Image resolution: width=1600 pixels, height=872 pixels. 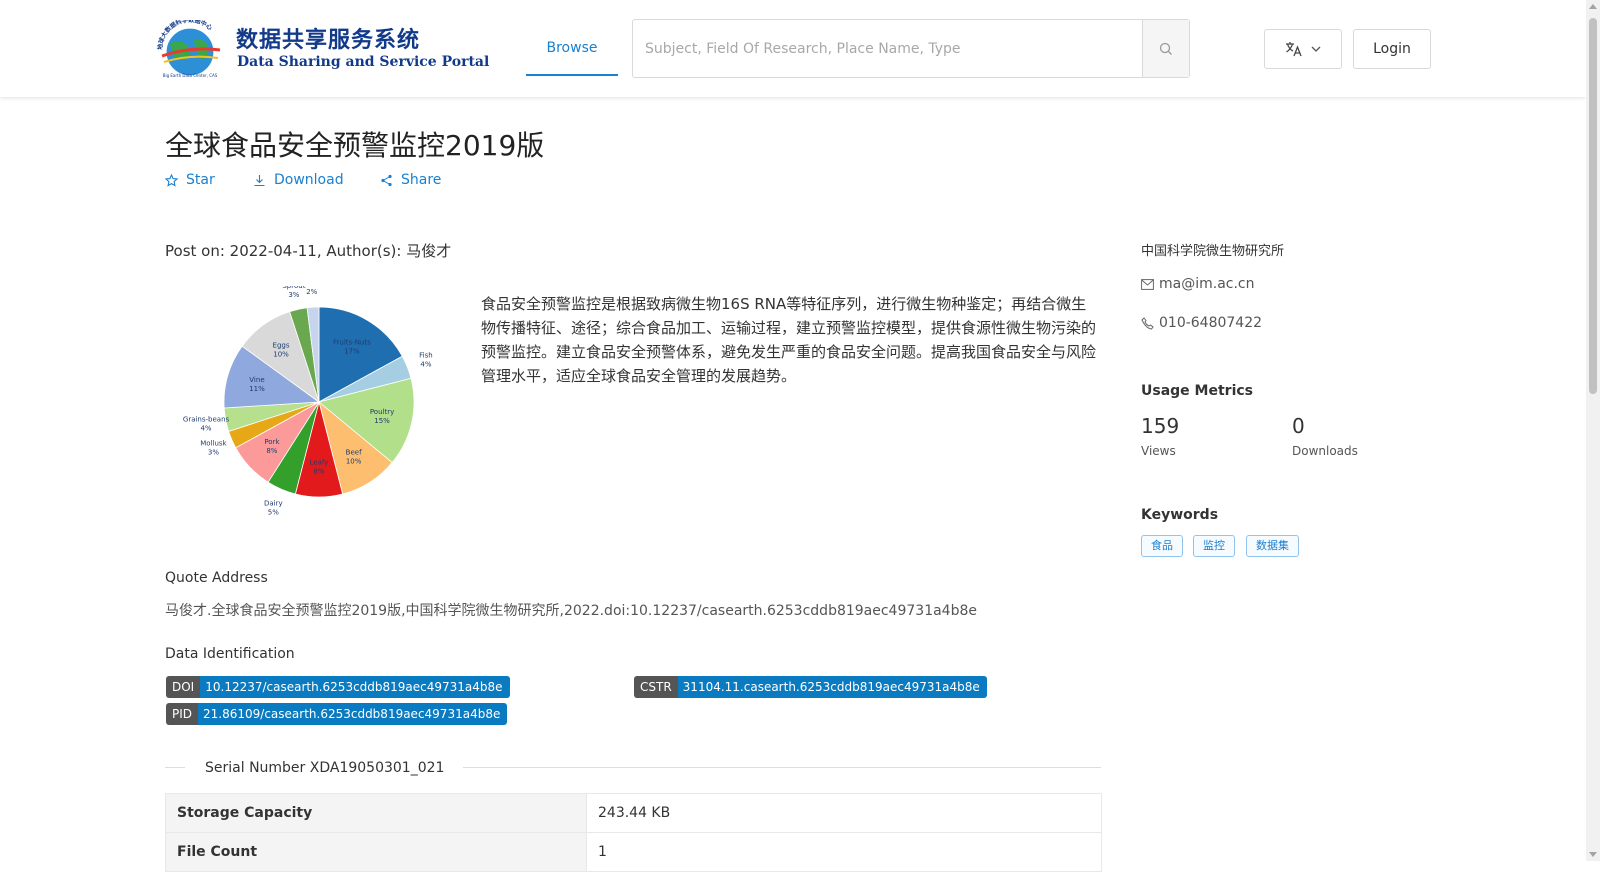 I want to click on search-button, so click(x=1165, y=48).